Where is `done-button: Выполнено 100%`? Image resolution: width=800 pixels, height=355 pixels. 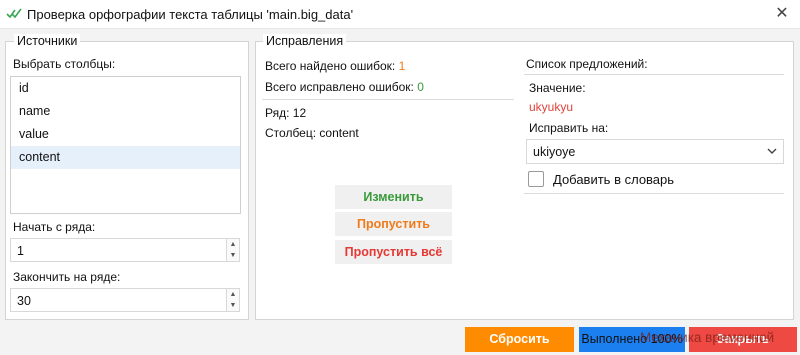
done-button: Выполнено 100% is located at coordinates (632, 339).